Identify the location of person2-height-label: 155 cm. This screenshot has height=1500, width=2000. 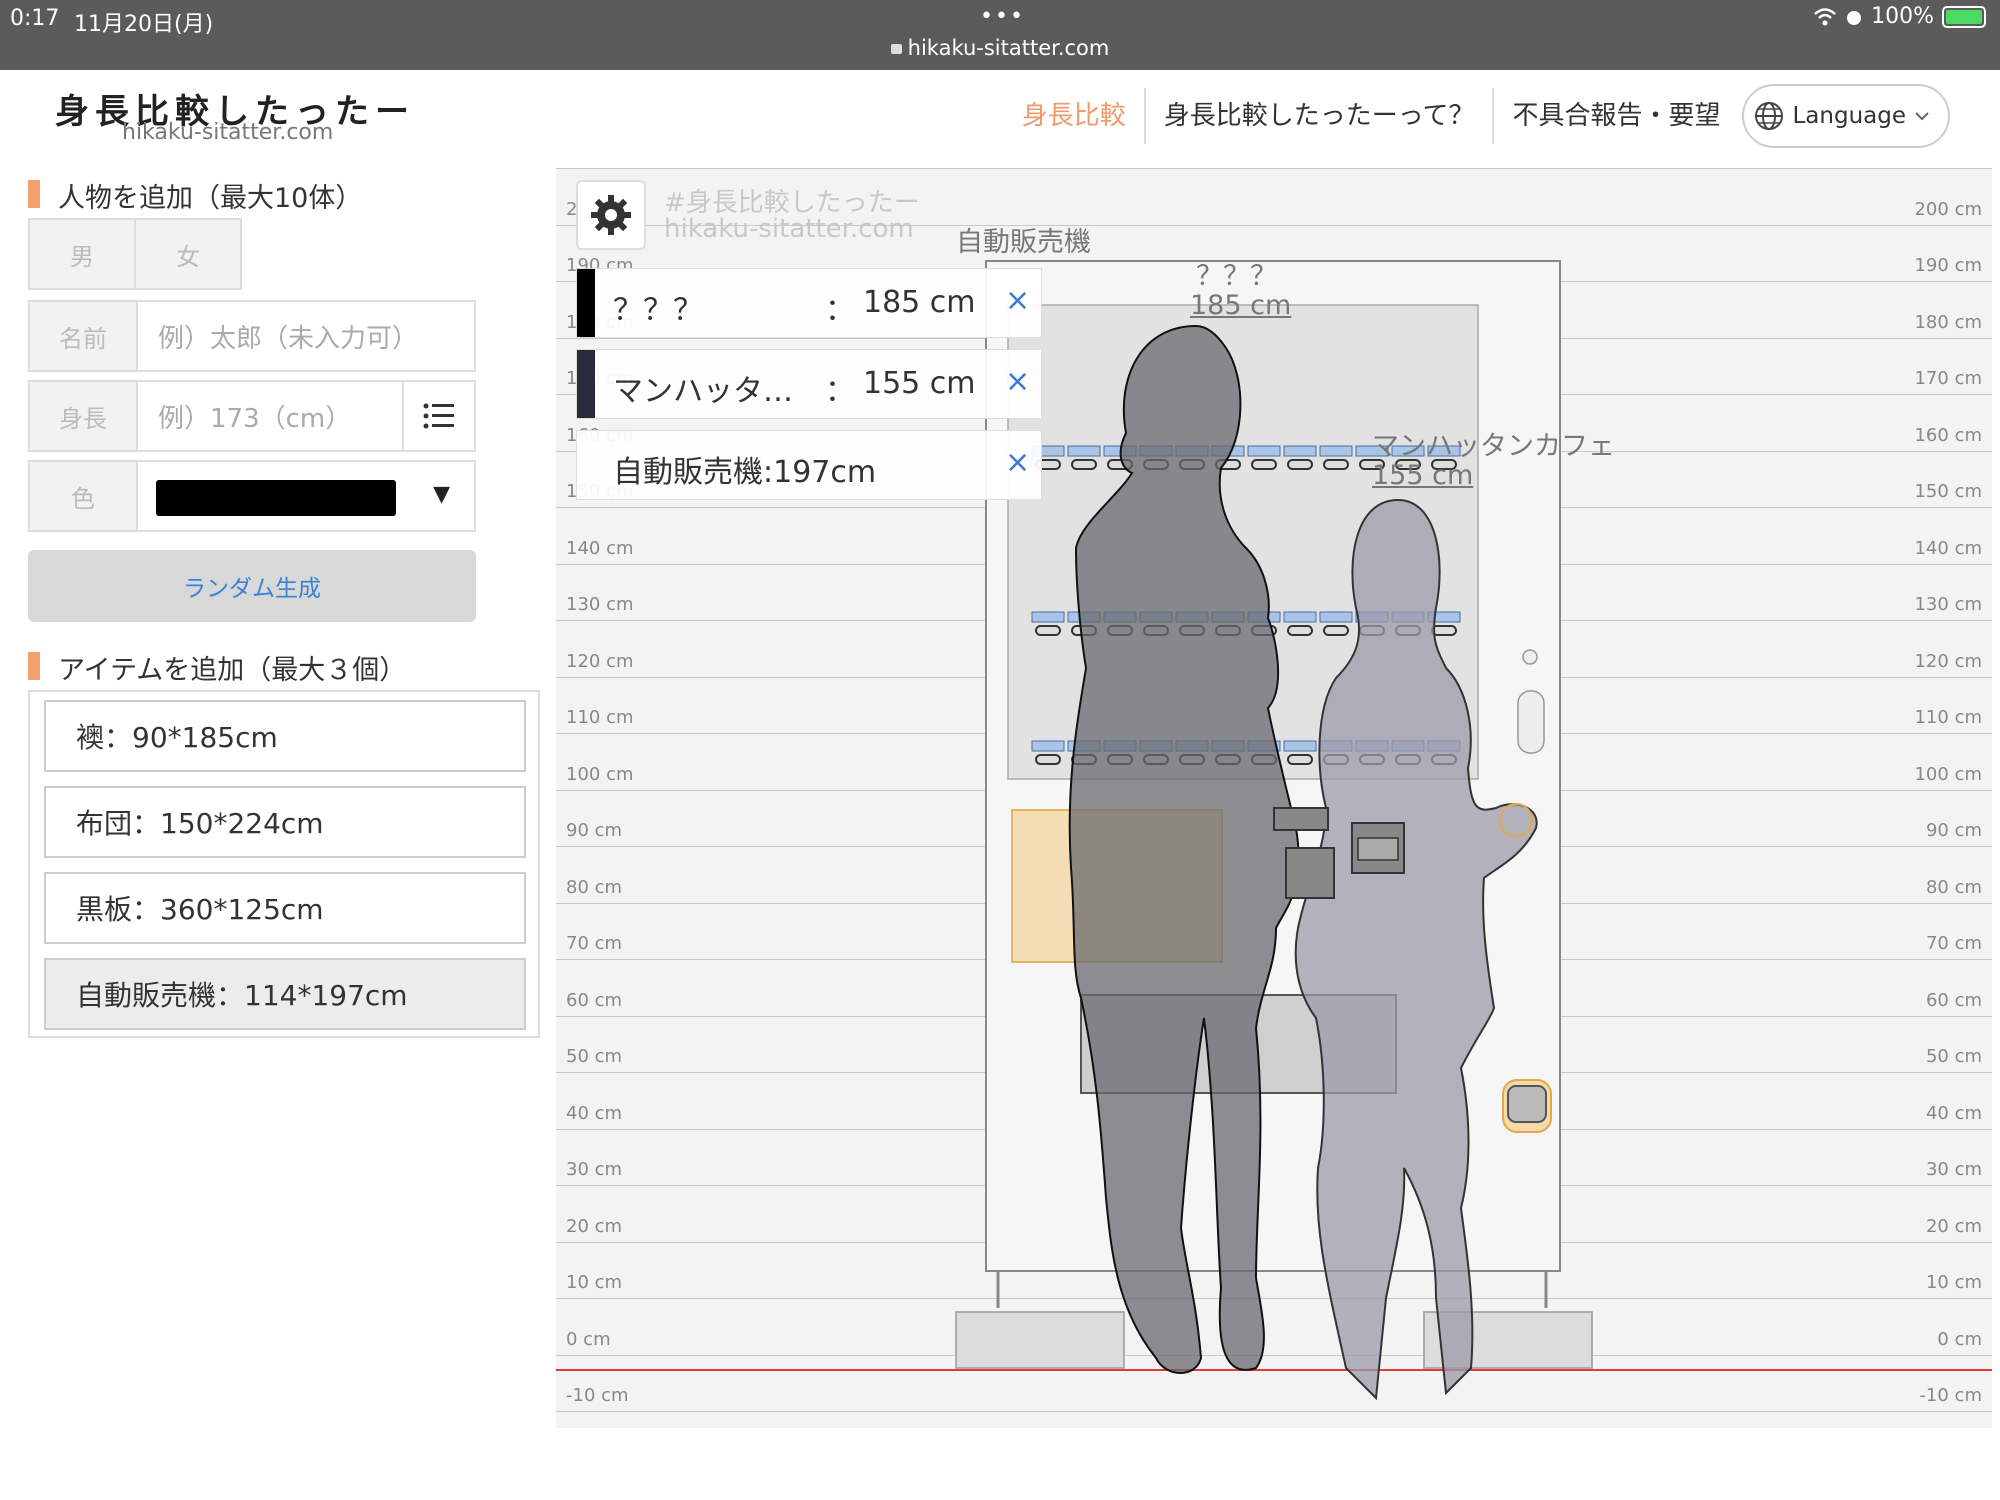
(1423, 475).